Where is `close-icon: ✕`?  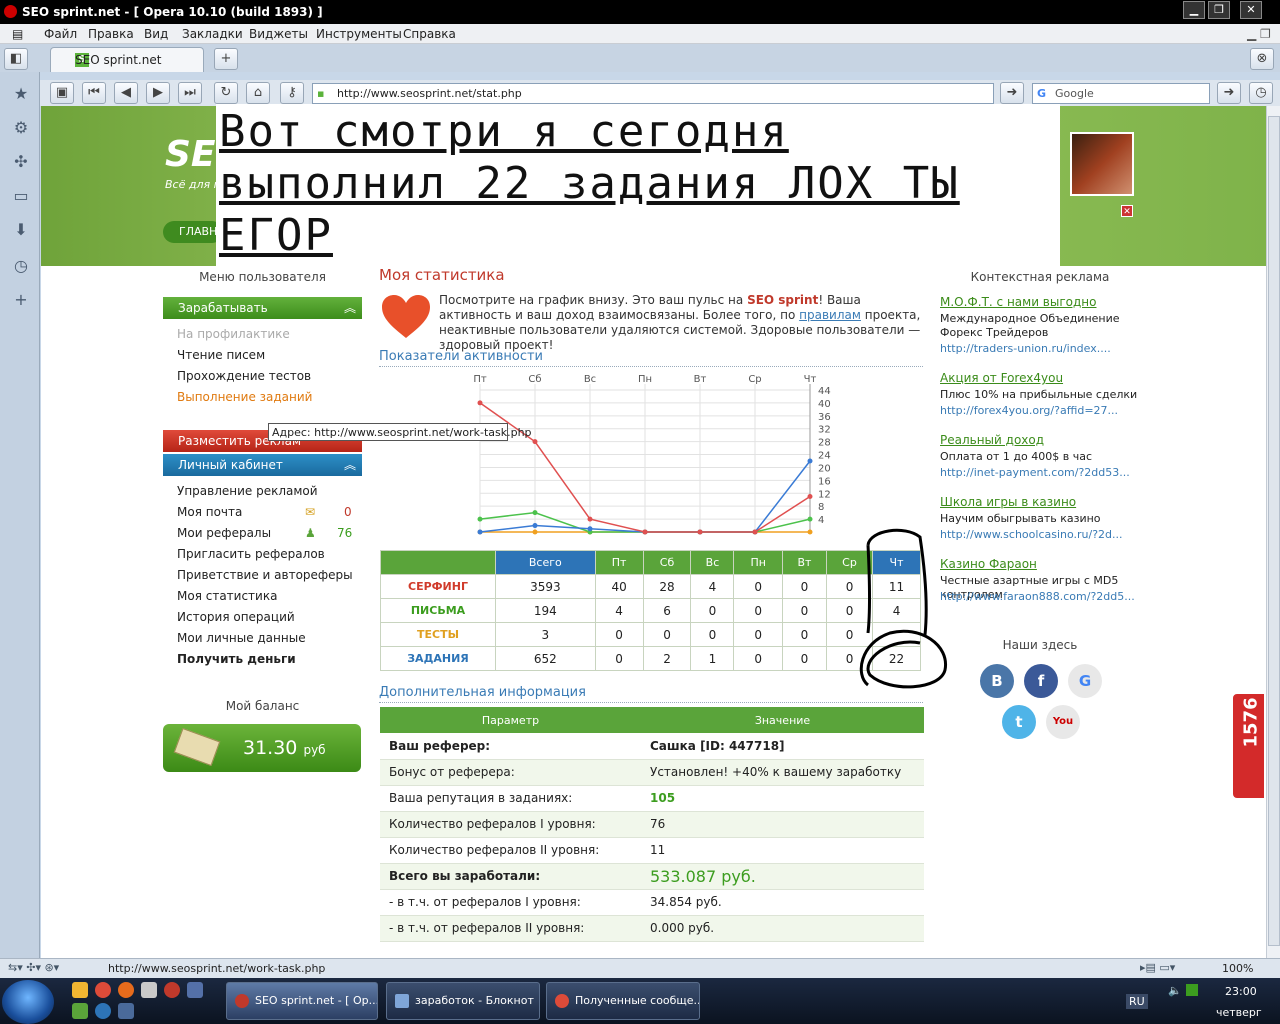 close-icon: ✕ is located at coordinates (1127, 211).